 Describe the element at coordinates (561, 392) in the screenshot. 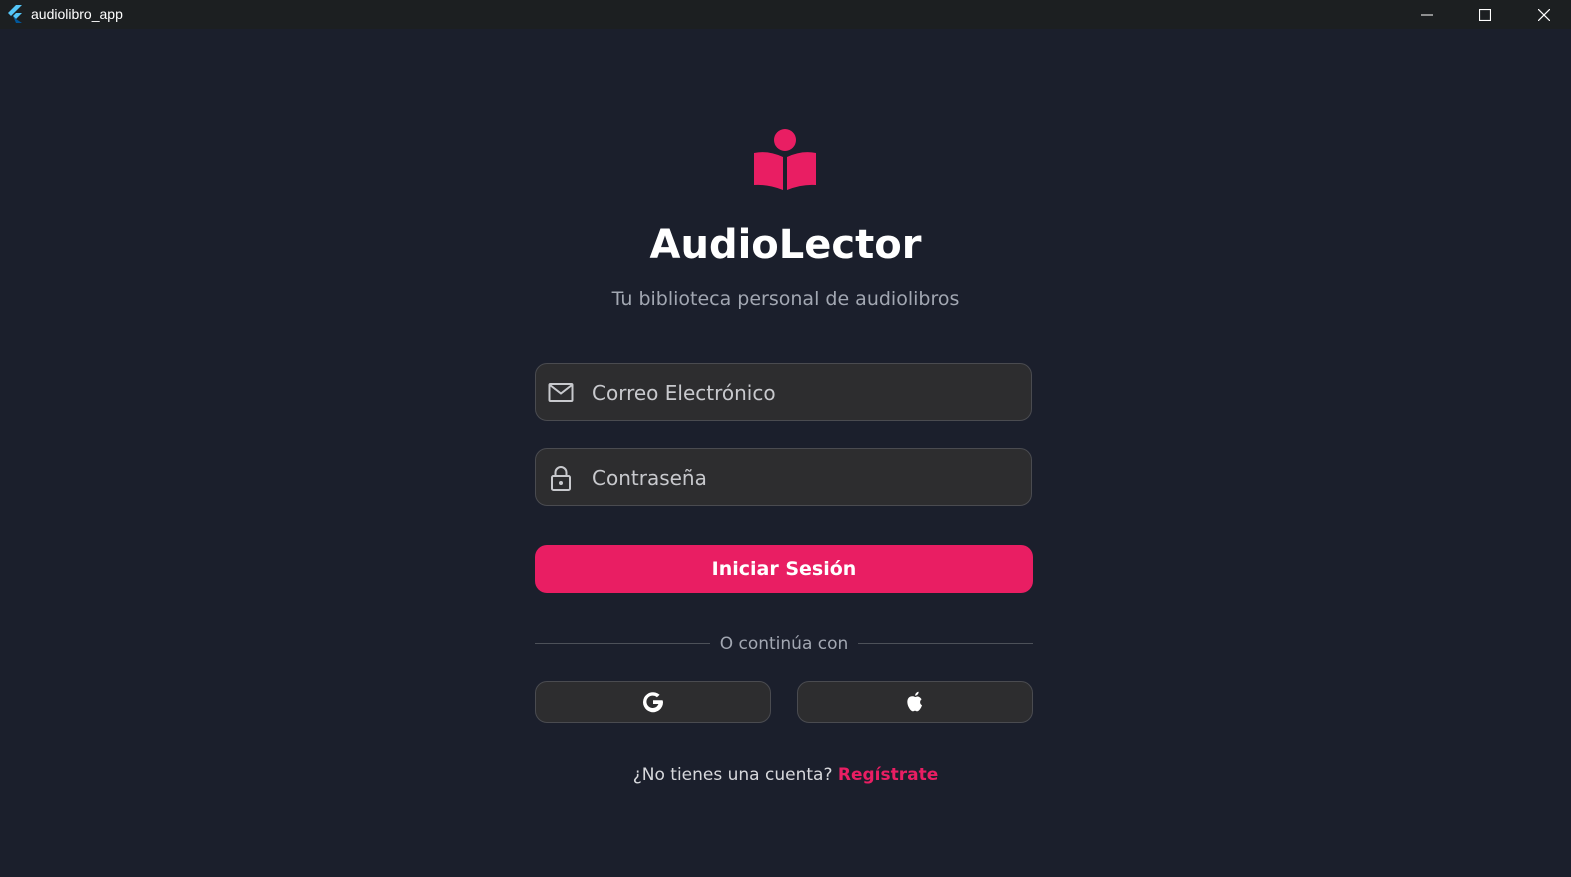

I see `mail-icon` at that location.